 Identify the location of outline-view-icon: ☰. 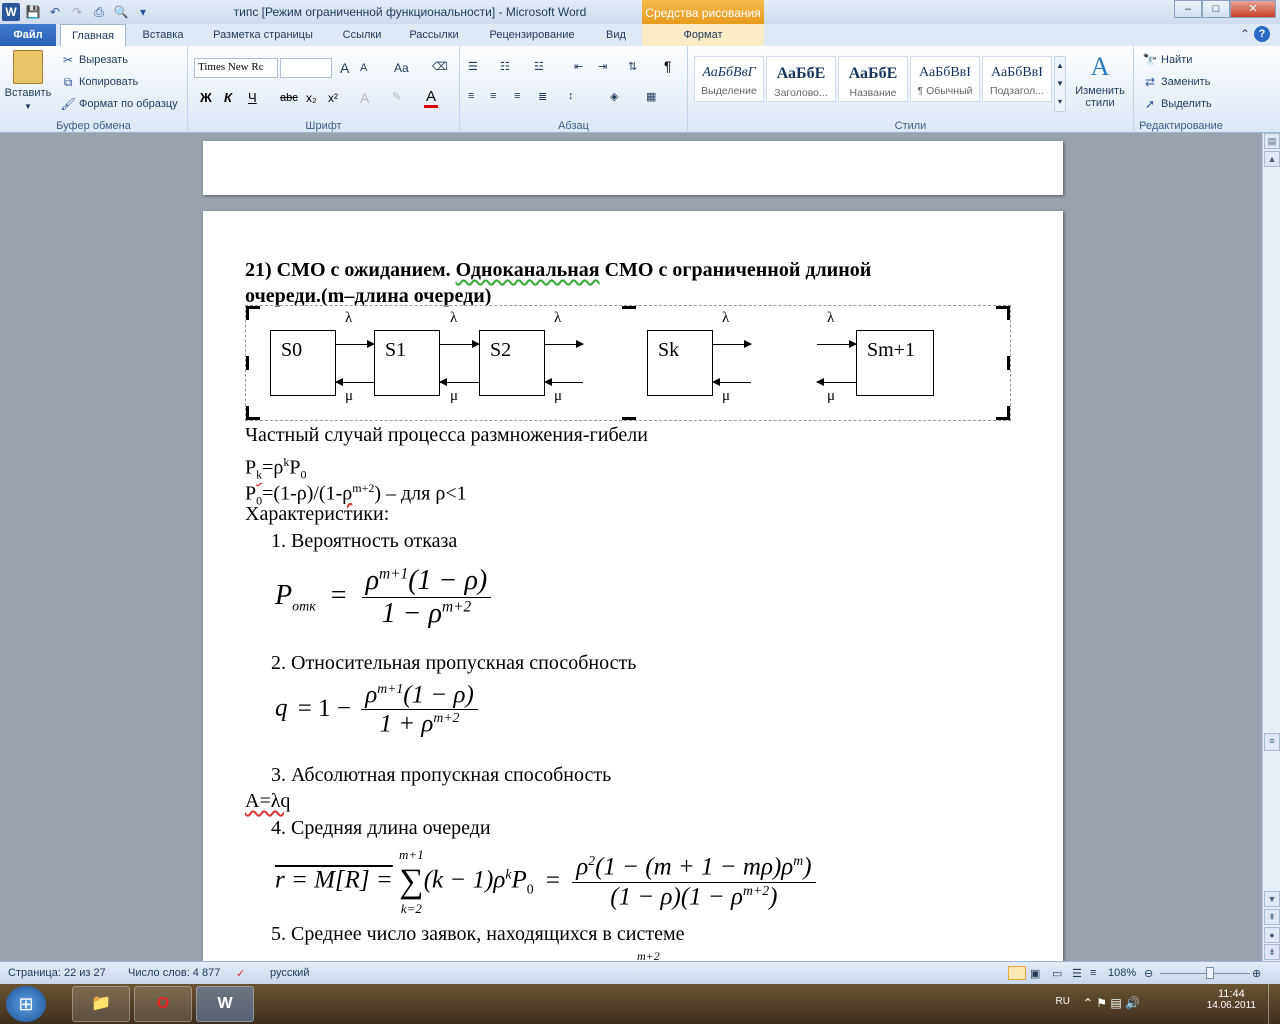
(1077, 973).